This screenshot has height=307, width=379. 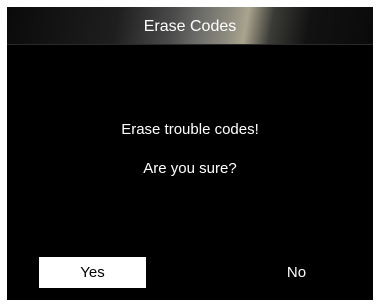 I want to click on title-bar: Erase Codes, so click(x=190, y=26).